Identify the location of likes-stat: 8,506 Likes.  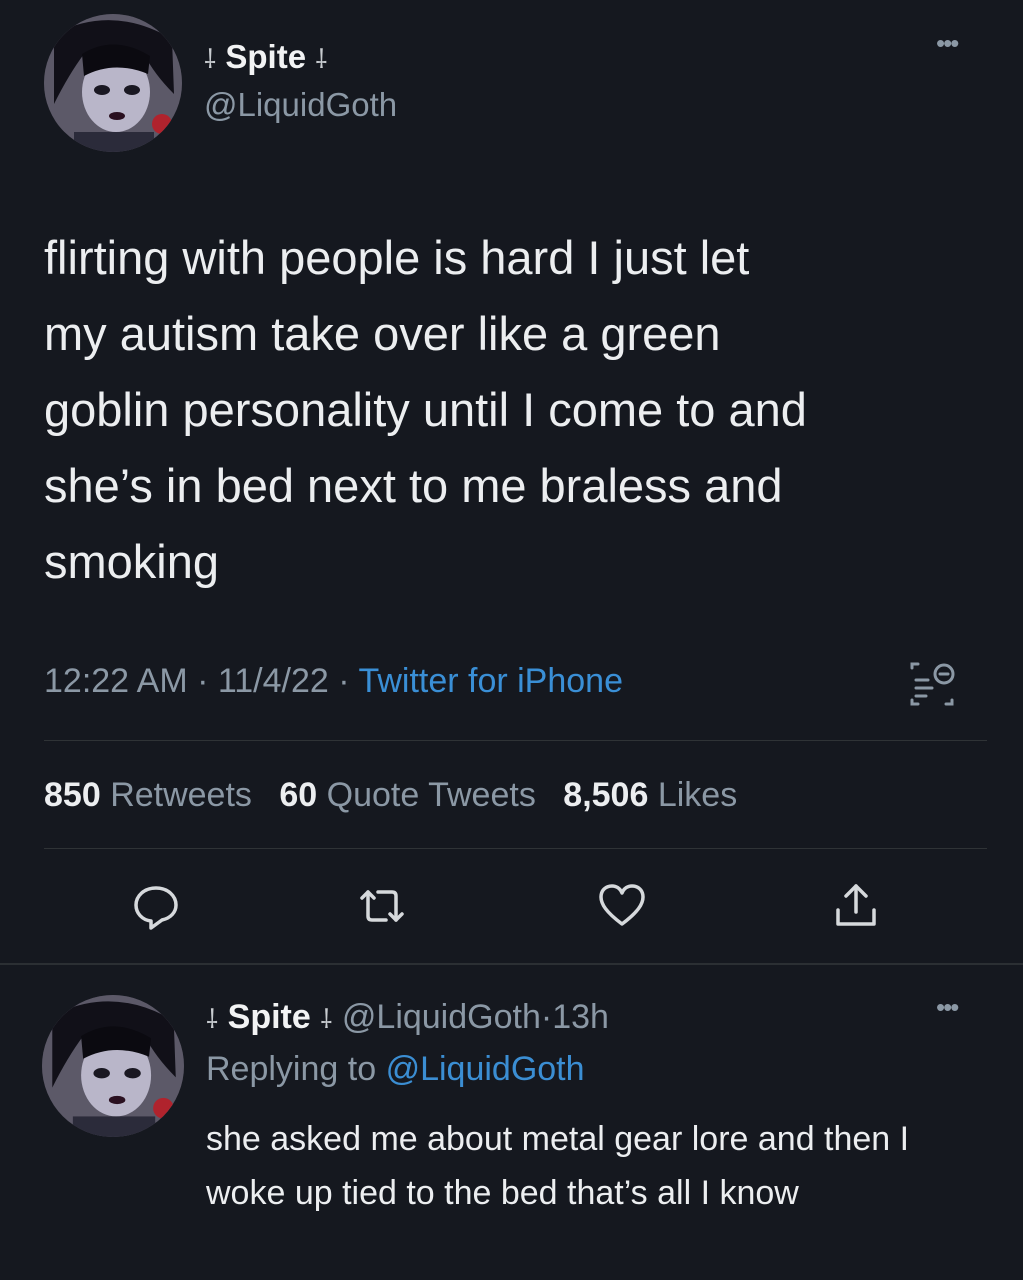
(650, 795).